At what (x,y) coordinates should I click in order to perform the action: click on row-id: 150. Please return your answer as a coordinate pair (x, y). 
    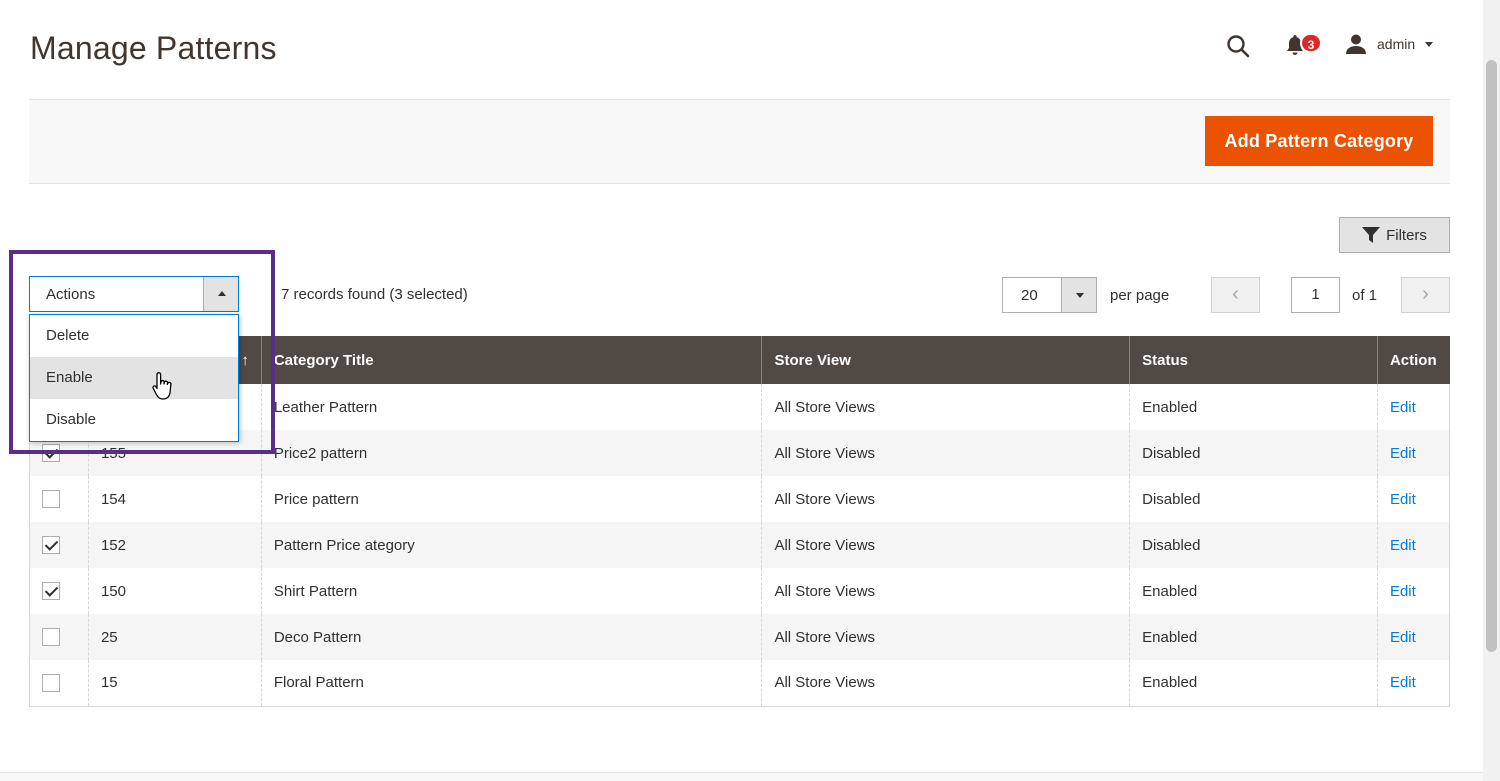
    Looking at the image, I should click on (174, 591).